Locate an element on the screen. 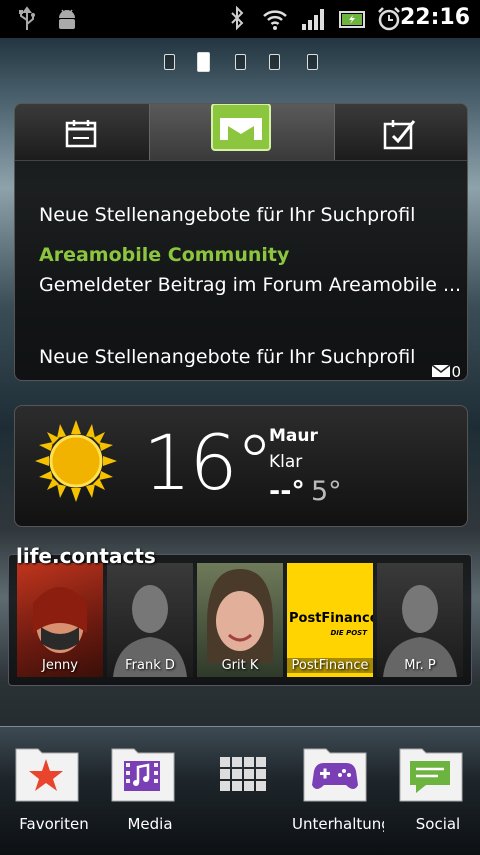 The width and height of the screenshot is (480, 855). sun-icon is located at coordinates (76, 461).